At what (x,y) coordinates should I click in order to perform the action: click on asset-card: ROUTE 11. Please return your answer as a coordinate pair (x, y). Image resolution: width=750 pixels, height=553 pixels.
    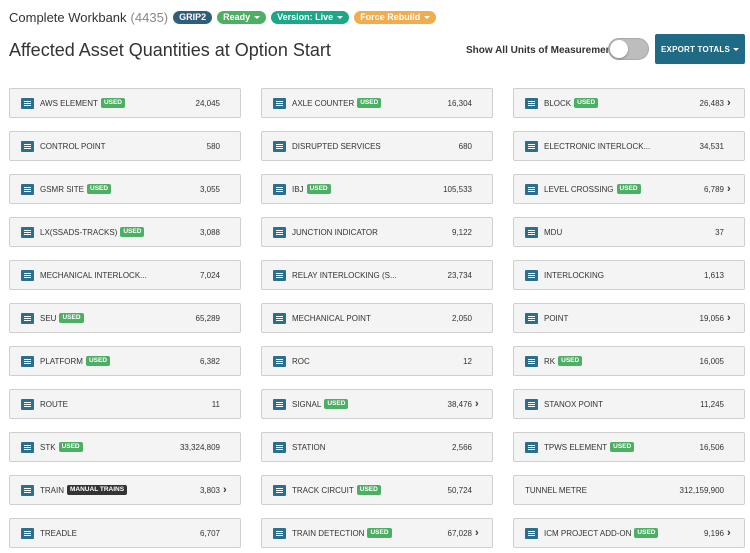
    Looking at the image, I should click on (125, 404).